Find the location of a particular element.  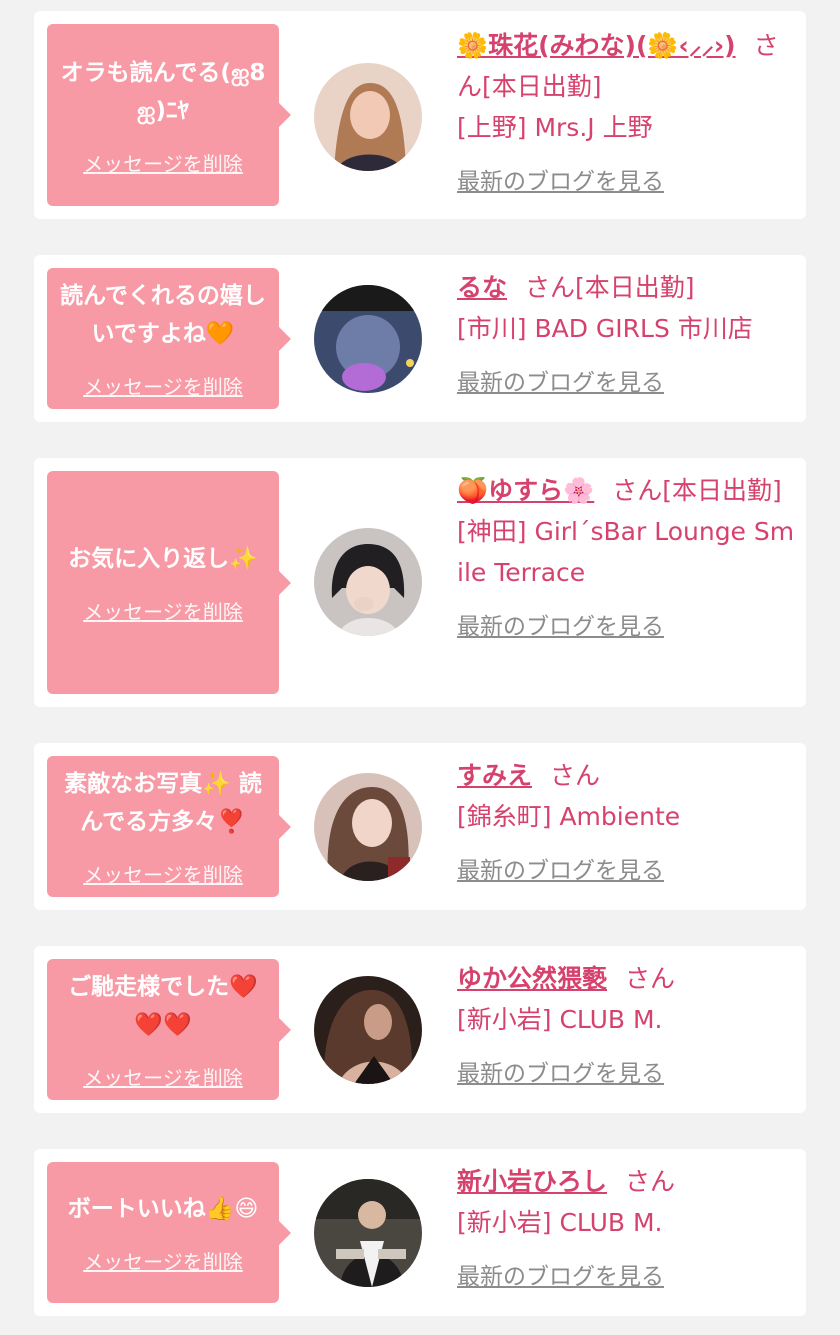

shop-info: [錦糸町] Ambiente is located at coordinates (569, 816).